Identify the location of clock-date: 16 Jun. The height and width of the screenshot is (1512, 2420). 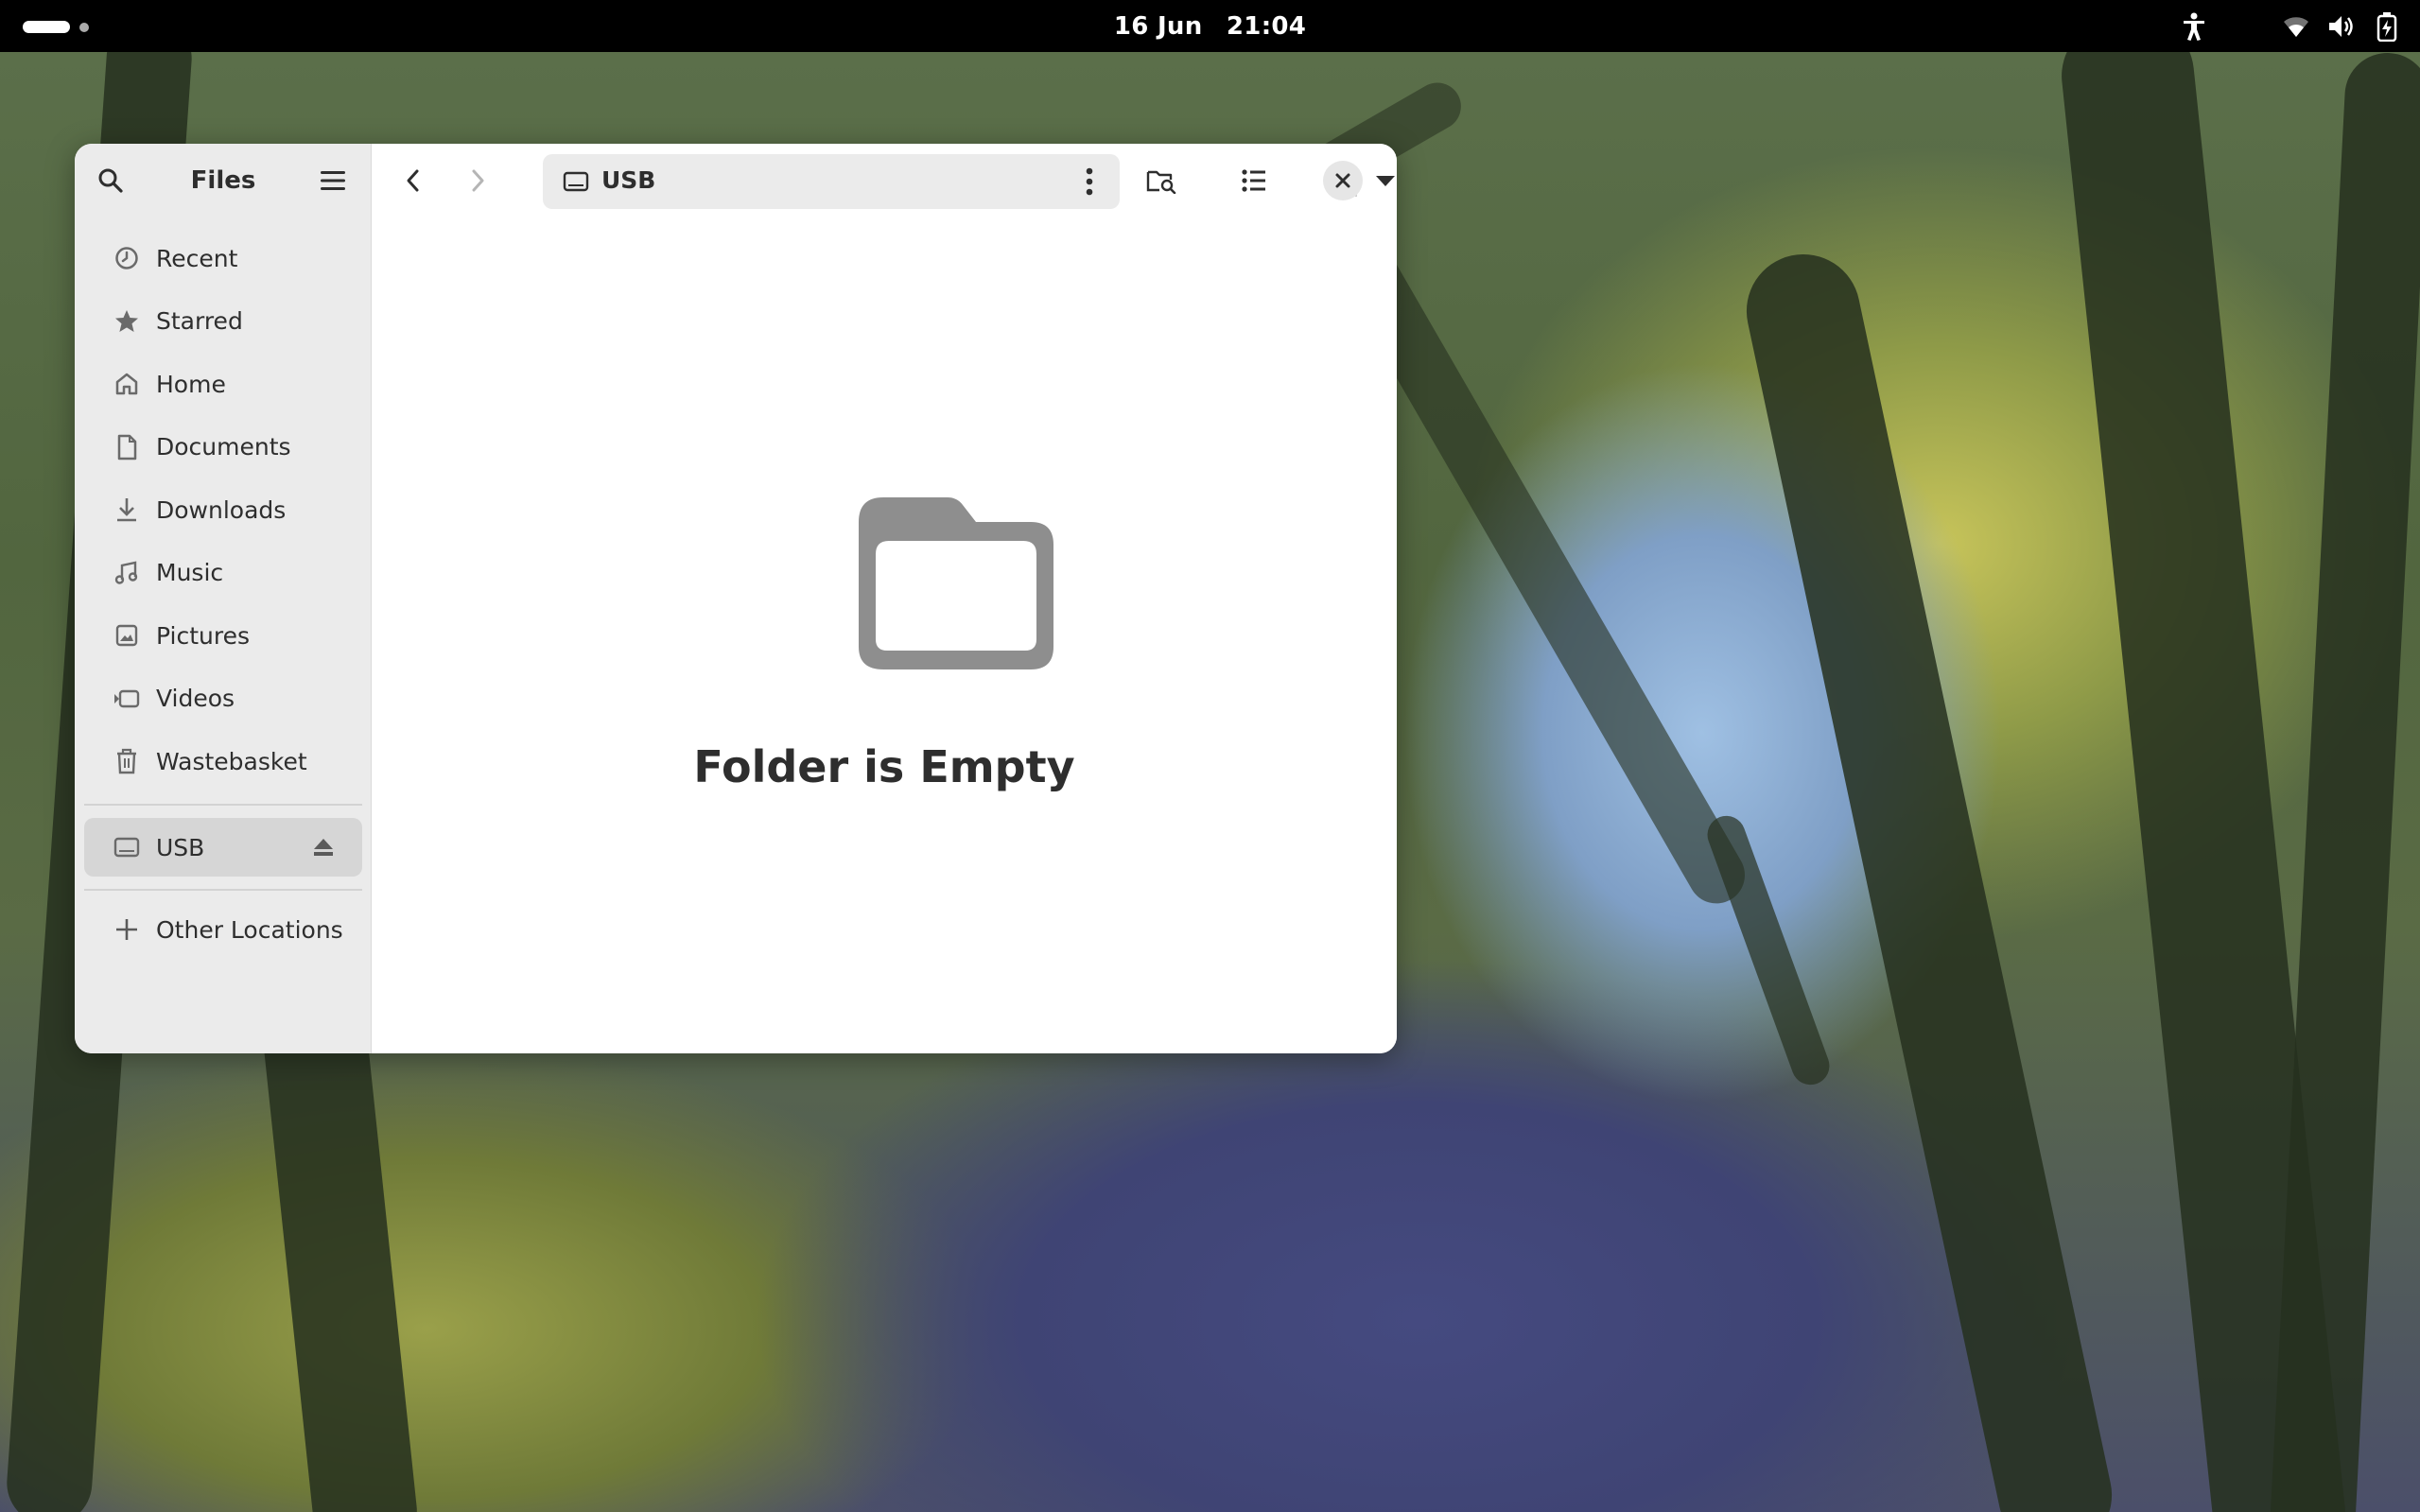
(1158, 27).